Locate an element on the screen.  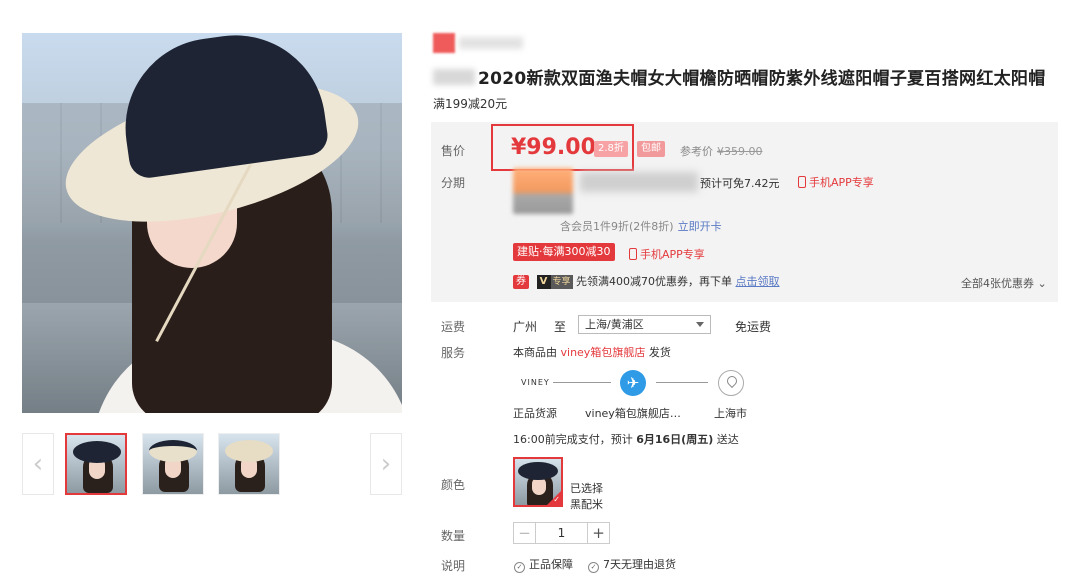
coupon-text: 先领满400减70优惠券，再下单 is located at coordinates (654, 281).